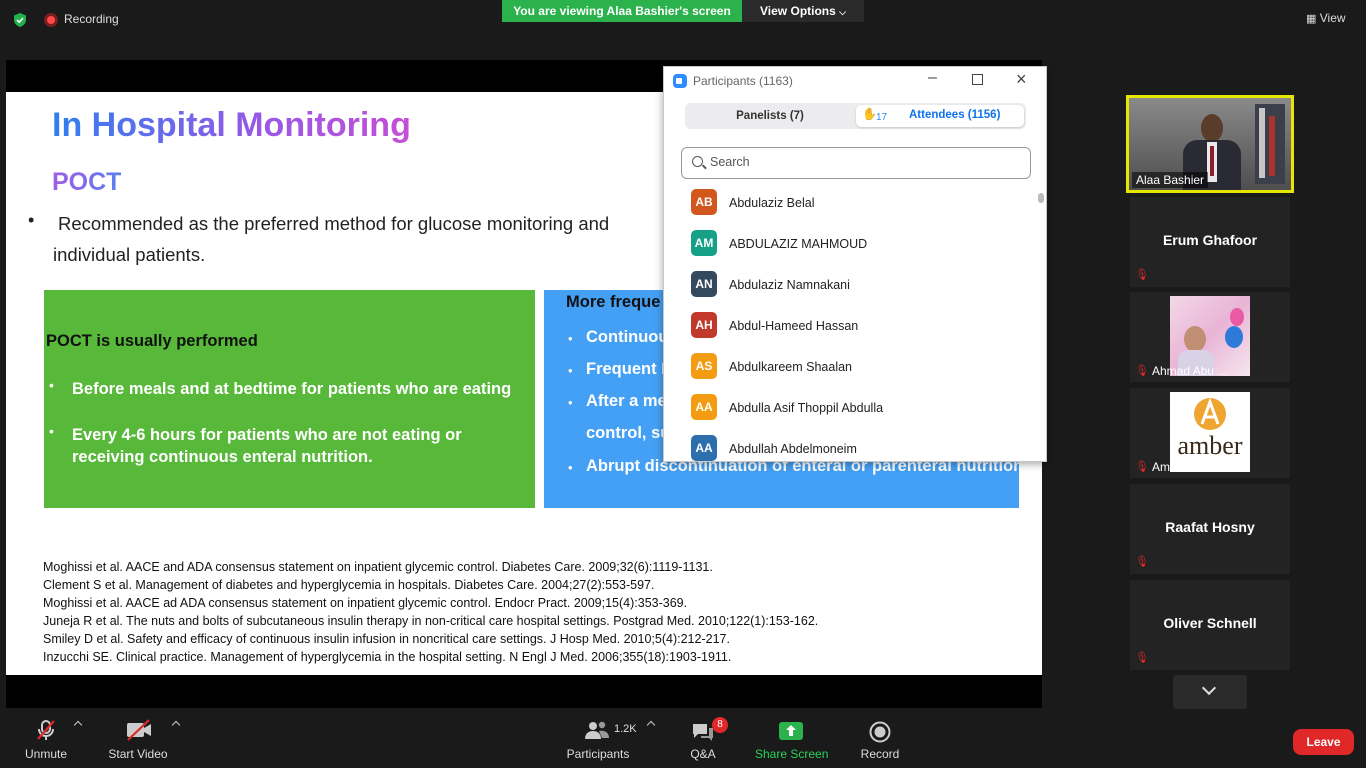 This screenshot has width=1366, height=768. I want to click on participant-tile-name: Raafat Hosny, so click(1210, 527).